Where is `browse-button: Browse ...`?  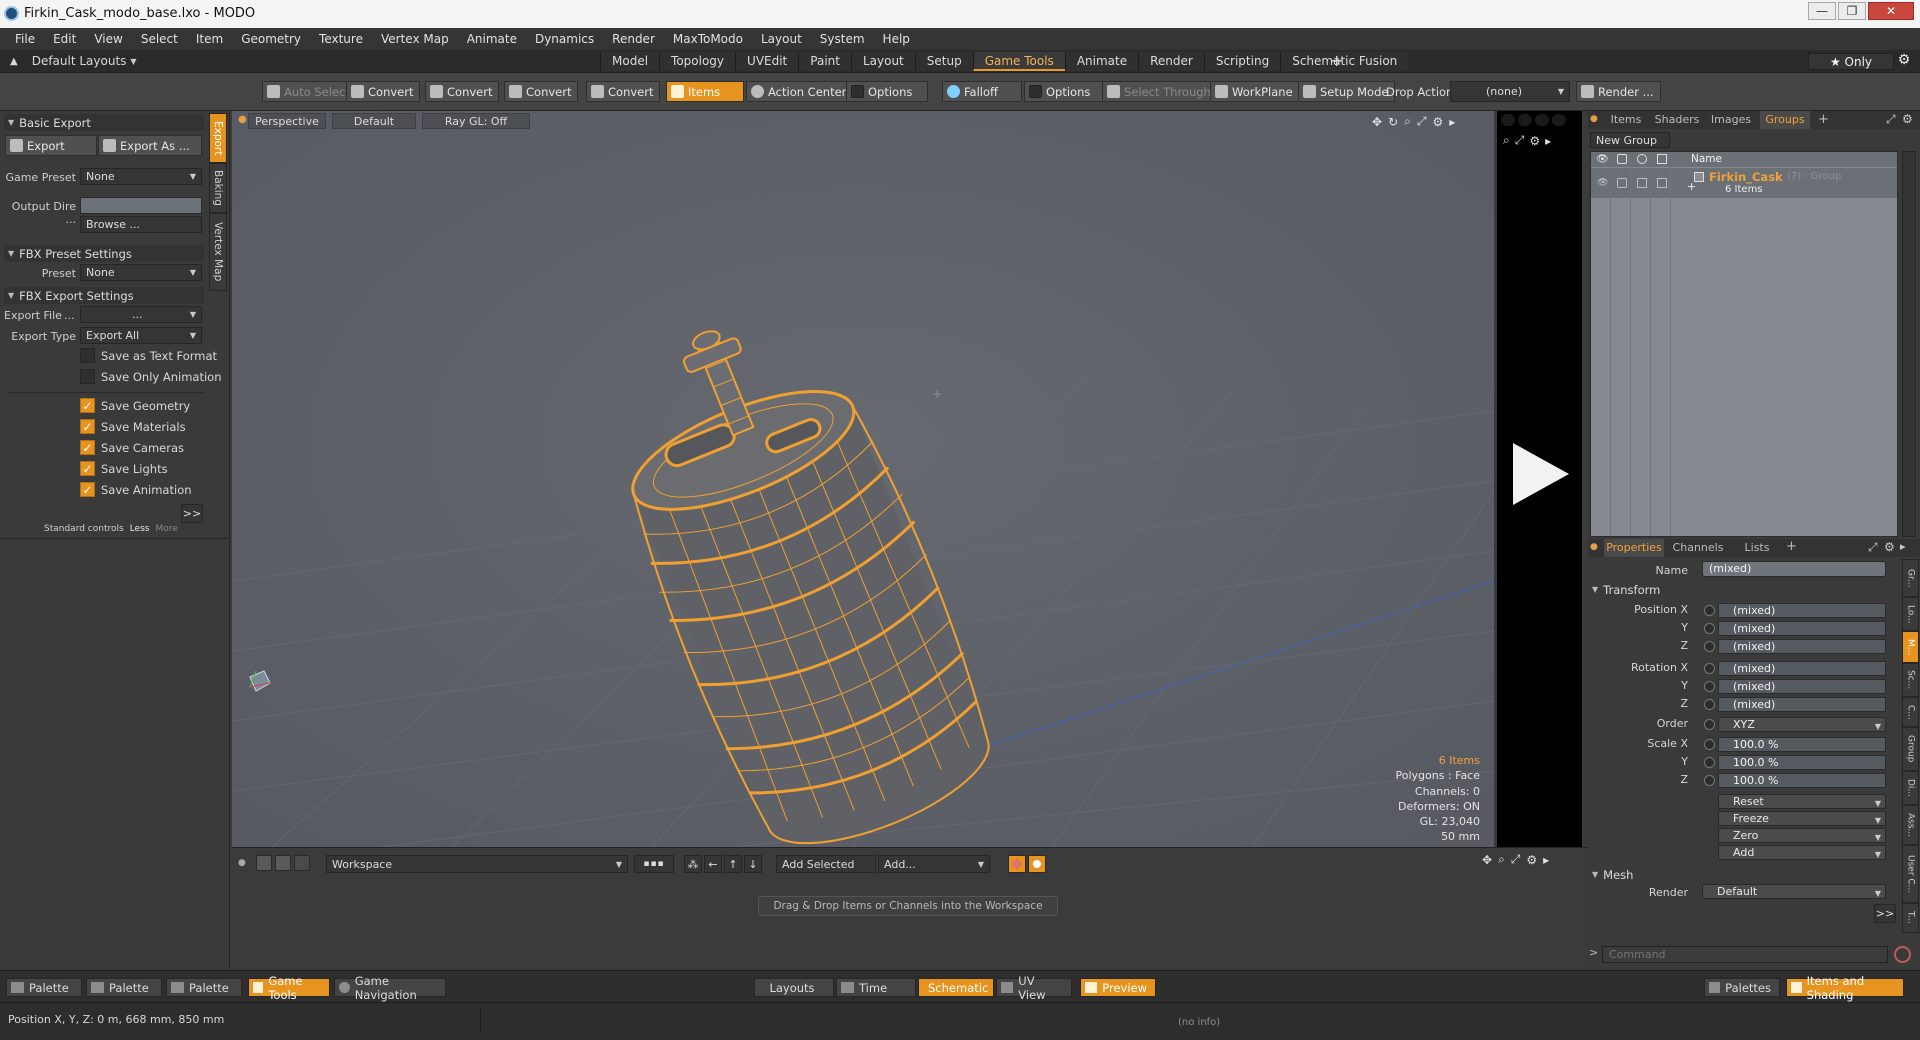 browse-button: Browse ... is located at coordinates (141, 224).